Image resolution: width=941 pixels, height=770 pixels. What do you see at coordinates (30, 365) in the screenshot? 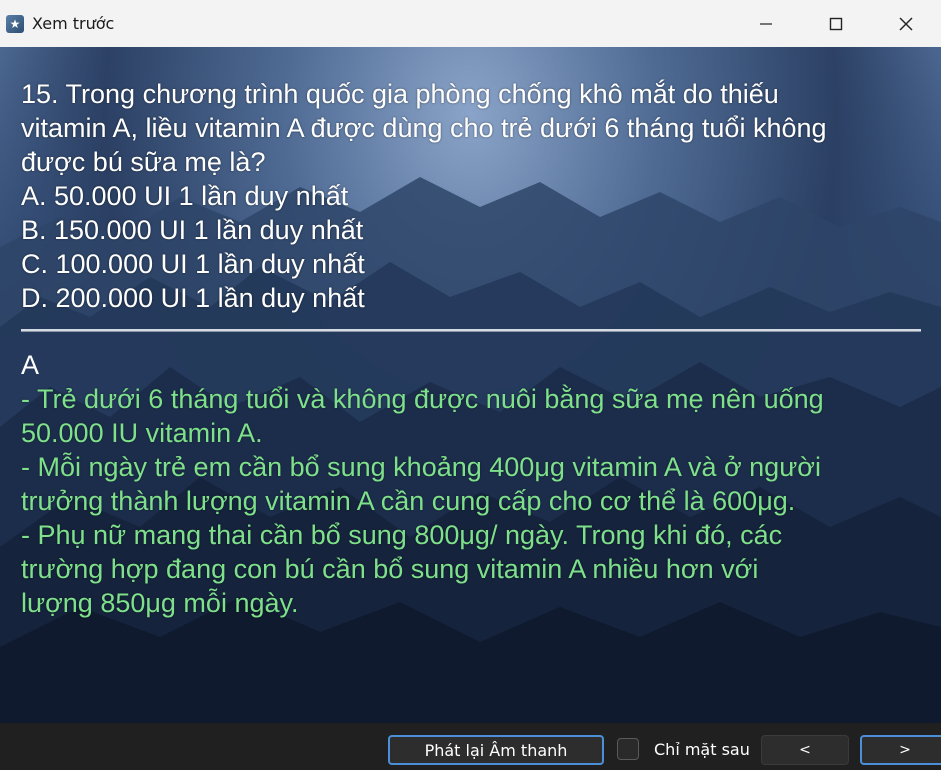
I see `answer-letter: A` at bounding box center [30, 365].